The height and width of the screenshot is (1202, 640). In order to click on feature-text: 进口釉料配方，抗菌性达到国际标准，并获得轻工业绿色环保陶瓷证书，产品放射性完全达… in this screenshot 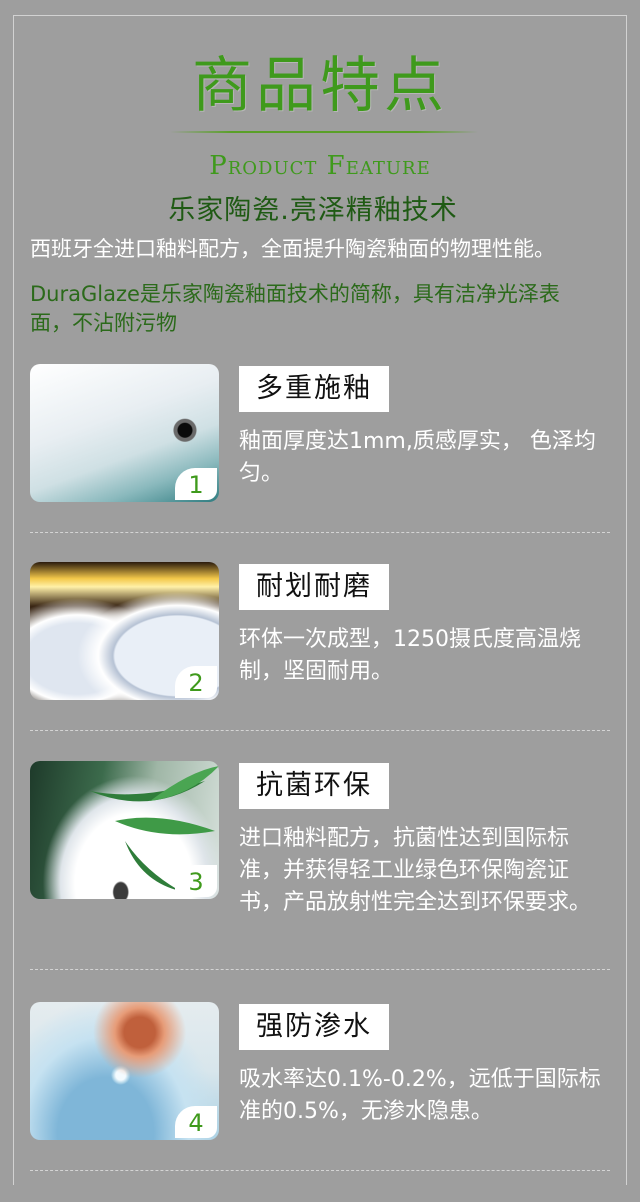, I will do `click(415, 870)`.